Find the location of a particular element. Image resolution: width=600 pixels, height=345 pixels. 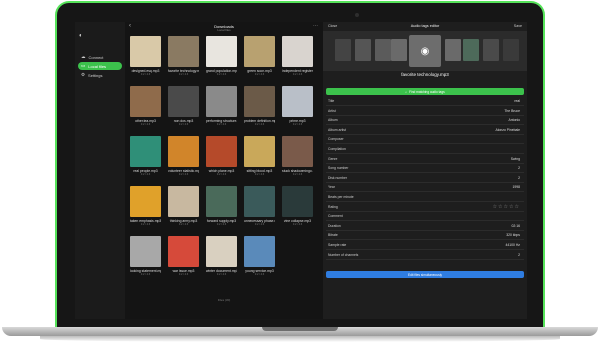

gear-icon: ⚙ is located at coordinates (83, 74).